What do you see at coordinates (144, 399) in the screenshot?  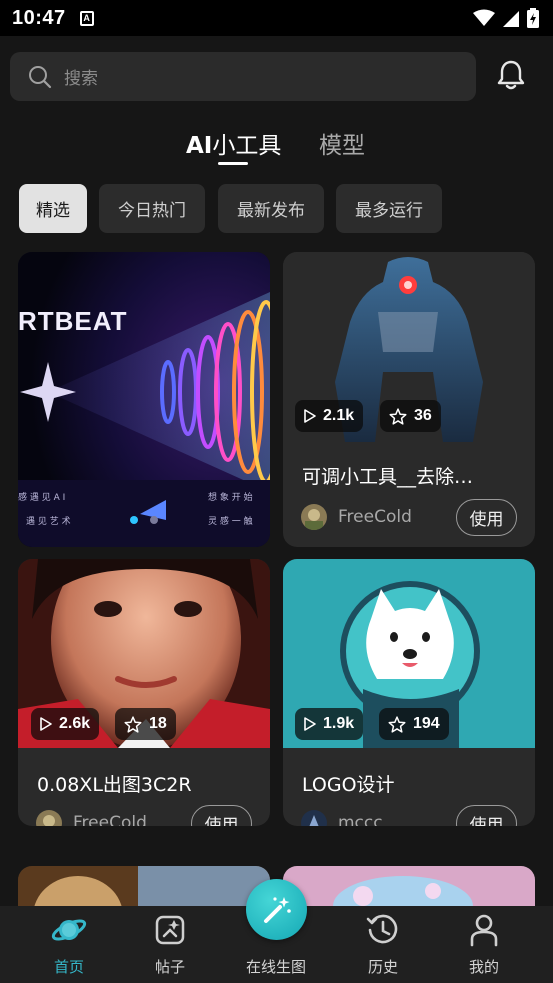 I see `tool-card-heartbeat: RTBEAT 感 遇 见 A I 遇 见 艺 术 想 象 开 始 灵 感 一 触` at bounding box center [144, 399].